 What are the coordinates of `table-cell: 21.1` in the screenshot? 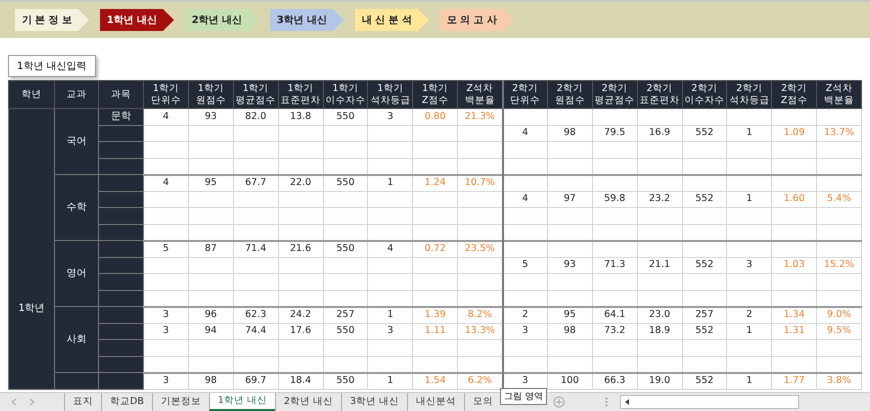 It's located at (659, 264).